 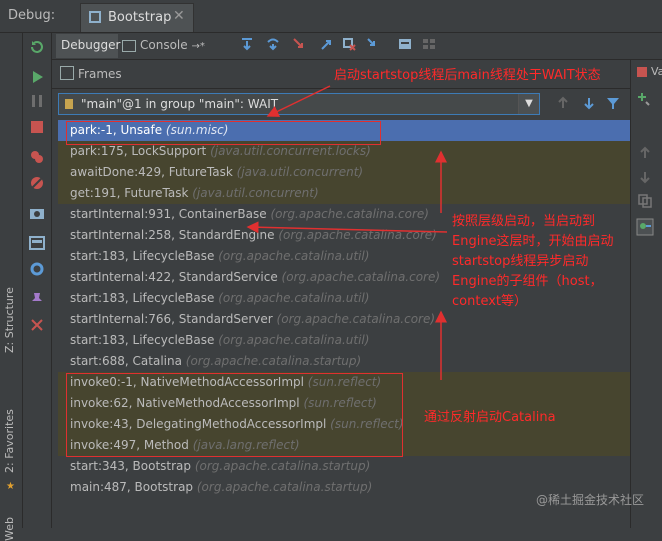 I want to click on frame-method: startInternal:422, StandardService, so click(x=174, y=277).